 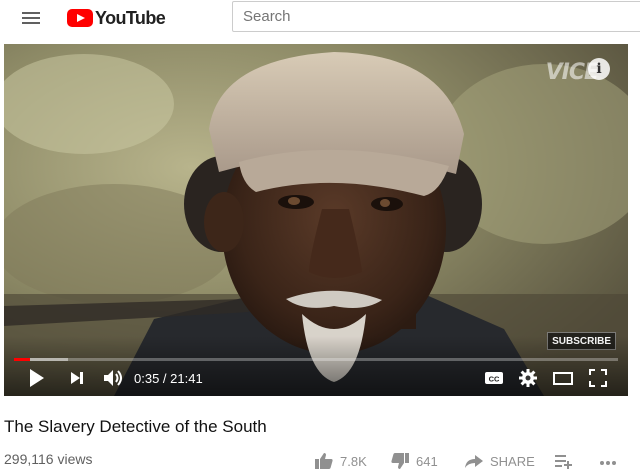 I want to click on masthead: YouTube, so click(x=320, y=18).